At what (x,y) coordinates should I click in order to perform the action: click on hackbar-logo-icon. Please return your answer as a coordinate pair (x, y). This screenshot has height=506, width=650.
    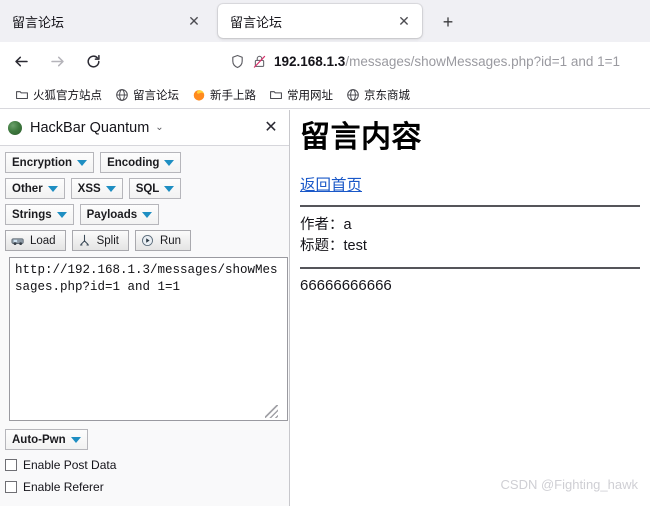
    Looking at the image, I should click on (15, 127).